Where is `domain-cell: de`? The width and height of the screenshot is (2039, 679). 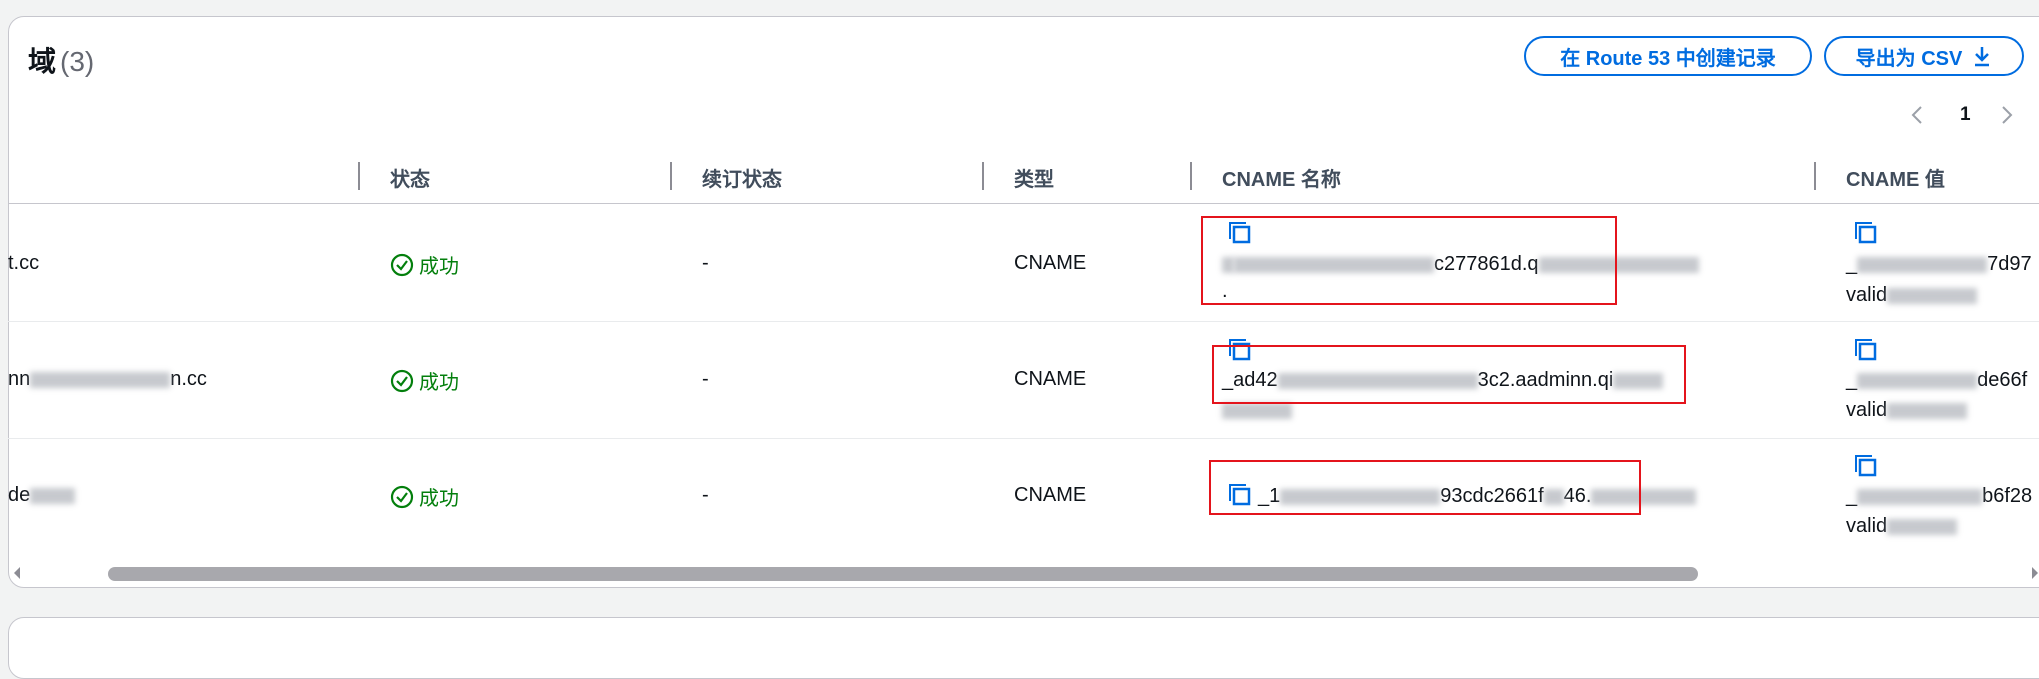
domain-cell: de is located at coordinates (42, 495).